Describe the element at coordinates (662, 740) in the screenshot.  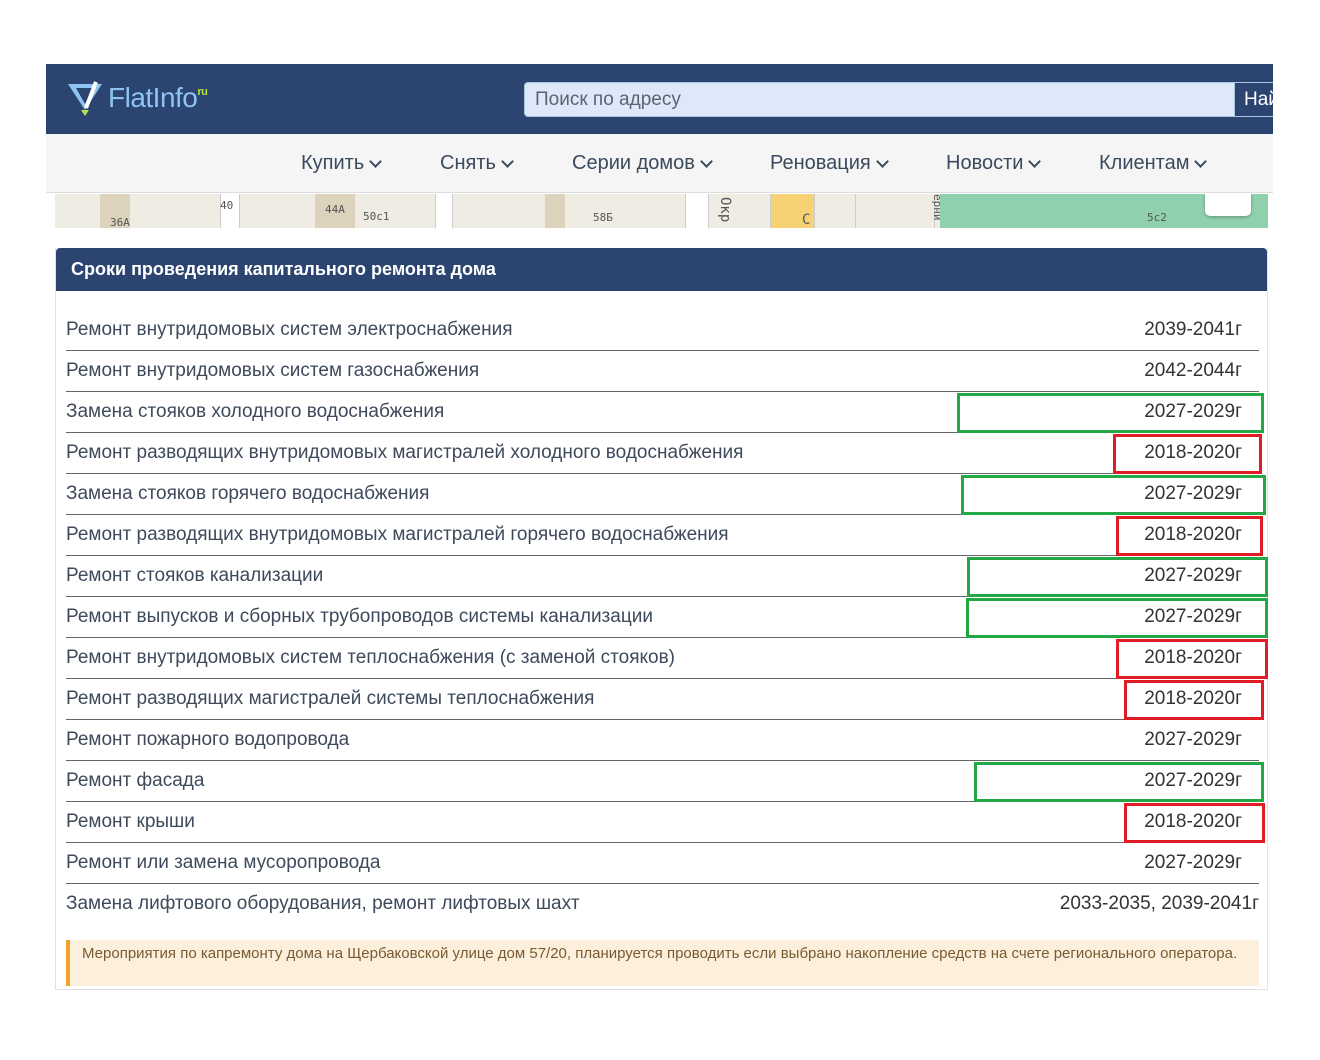
I see `repair-row: Ремонт пожарного водопровода 2027-2029г` at that location.